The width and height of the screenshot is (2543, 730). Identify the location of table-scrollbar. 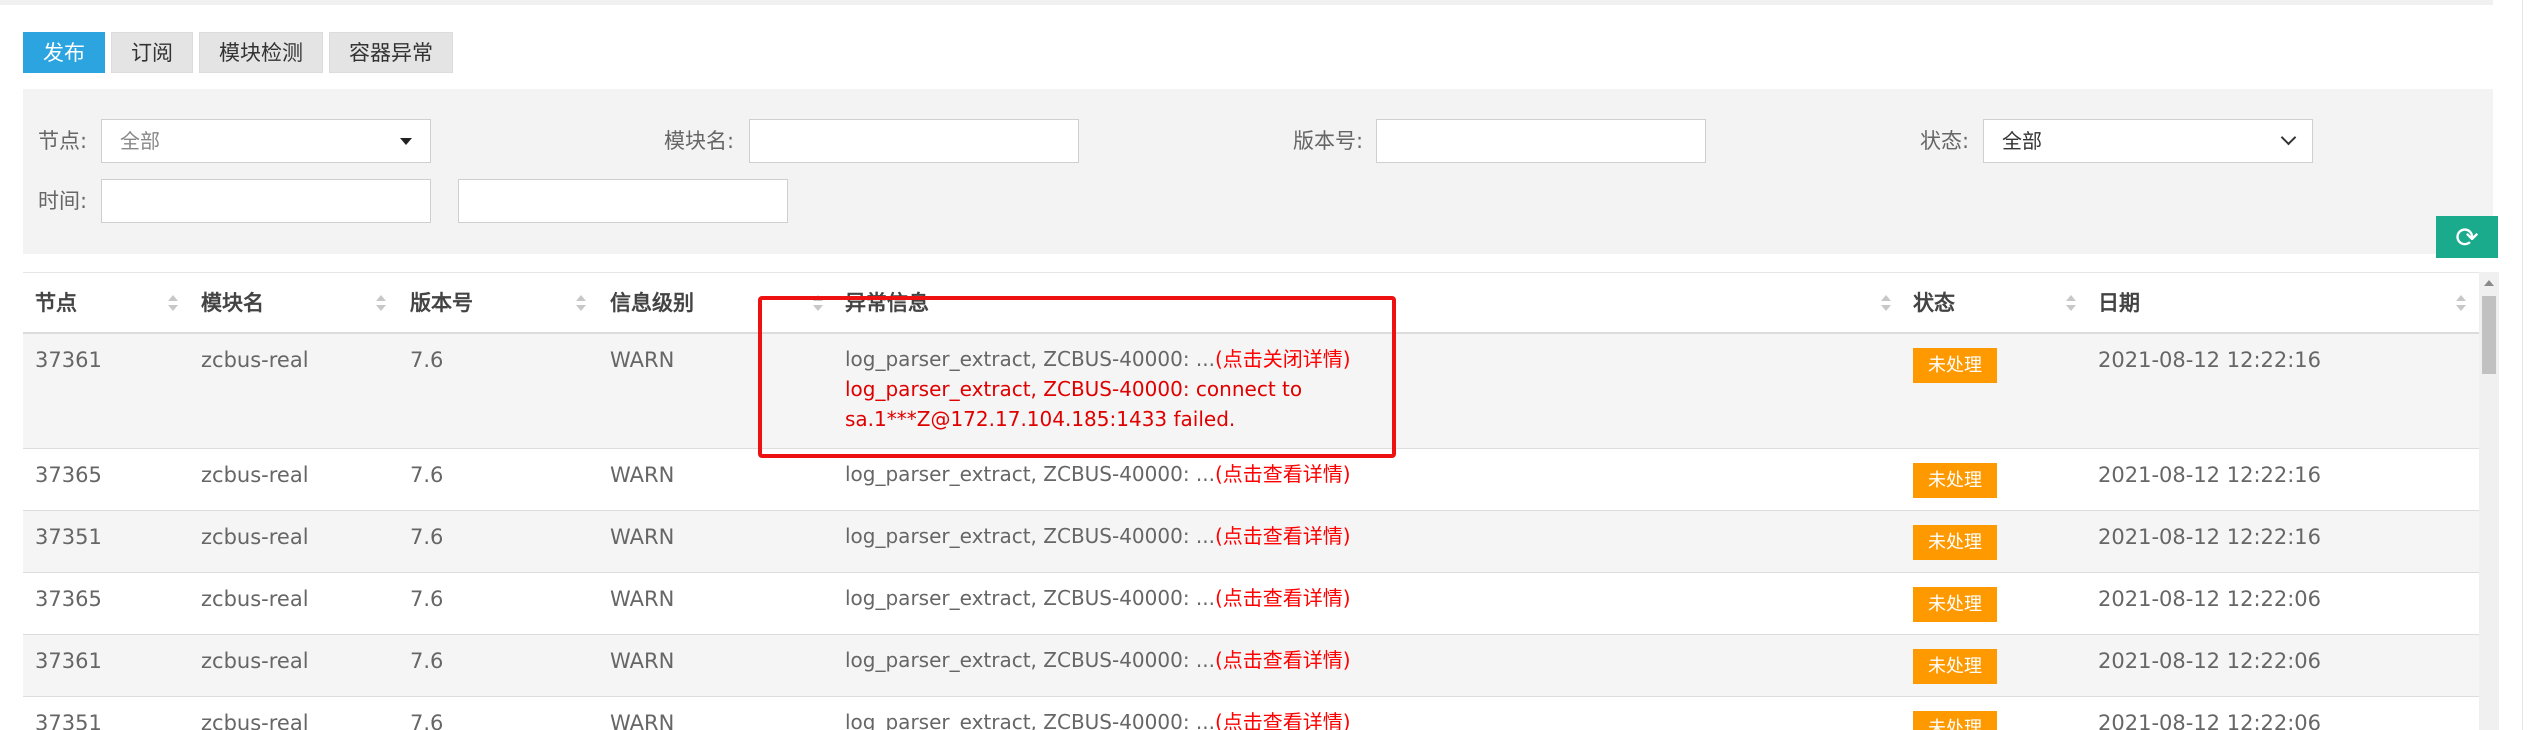
(2489, 501).